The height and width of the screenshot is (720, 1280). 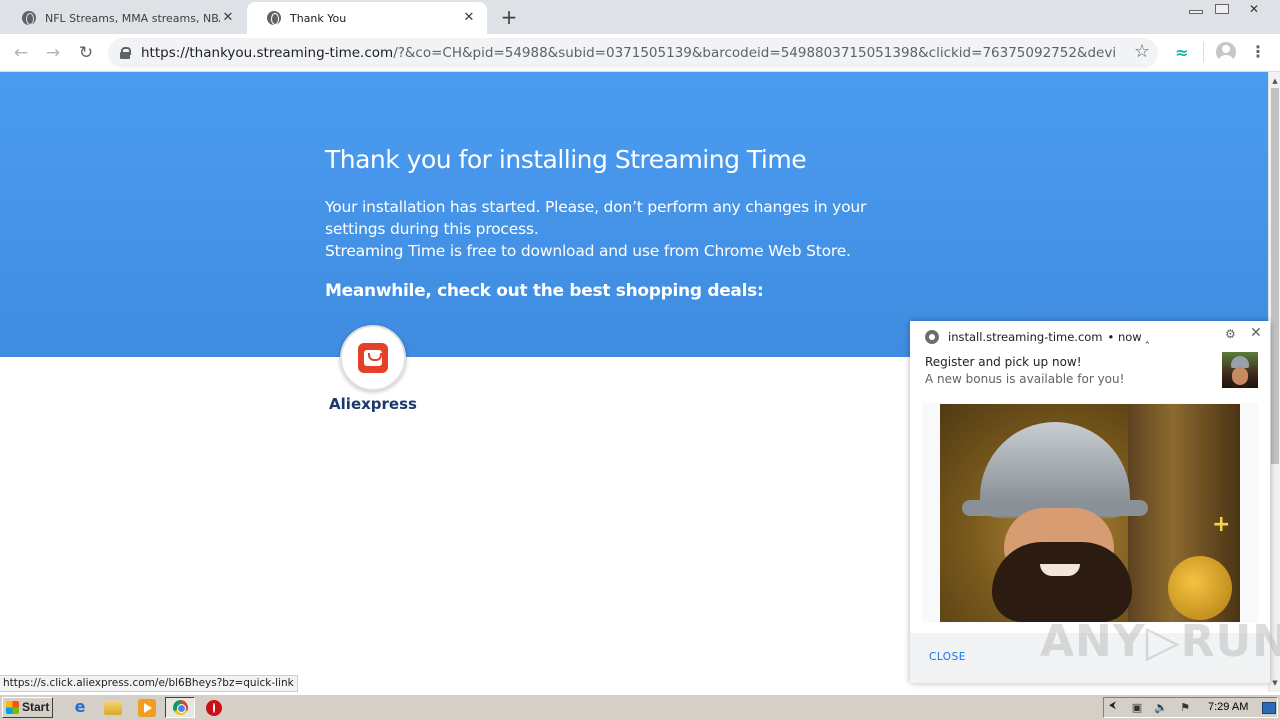 I want to click on volume-icon: 🔈, so click(x=1161, y=707).